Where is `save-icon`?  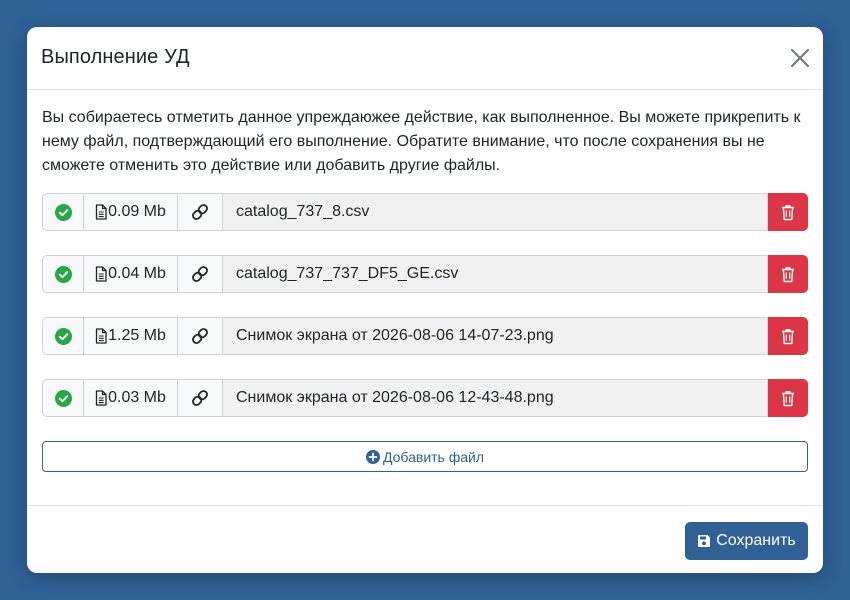
save-icon is located at coordinates (704, 541).